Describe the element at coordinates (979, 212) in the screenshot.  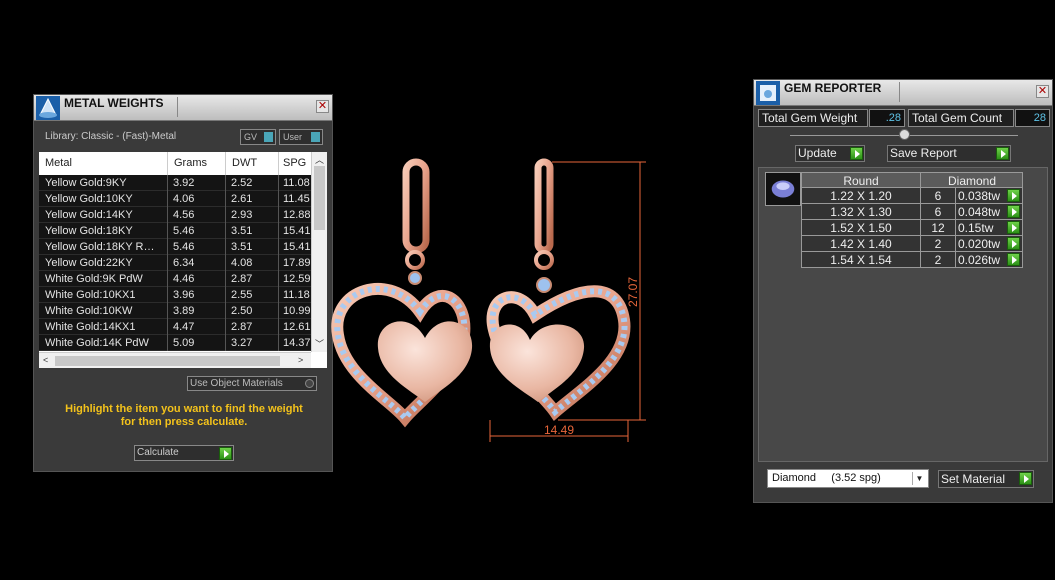
I see `gem-weight-cell: 0.048tw` at that location.